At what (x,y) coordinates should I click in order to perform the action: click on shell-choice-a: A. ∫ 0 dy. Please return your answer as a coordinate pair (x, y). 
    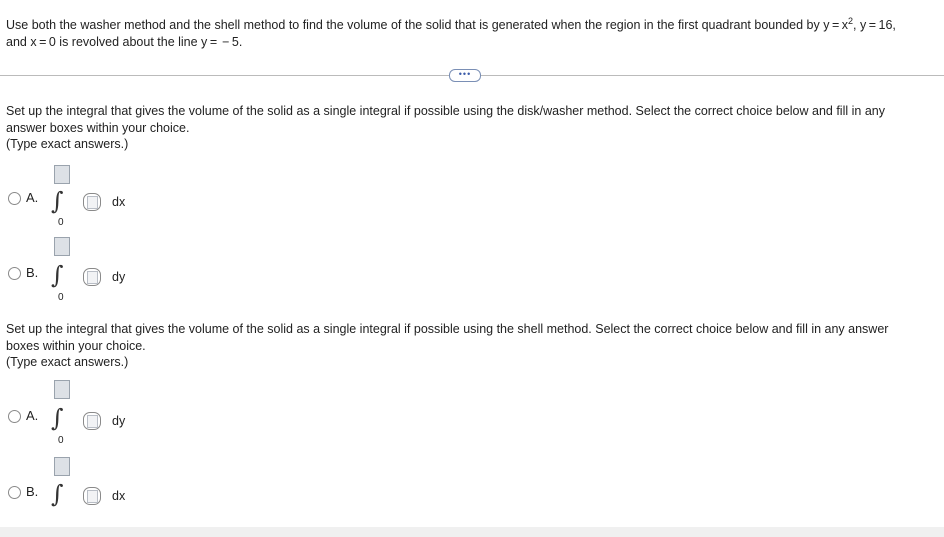
    Looking at the image, I should click on (106, 413).